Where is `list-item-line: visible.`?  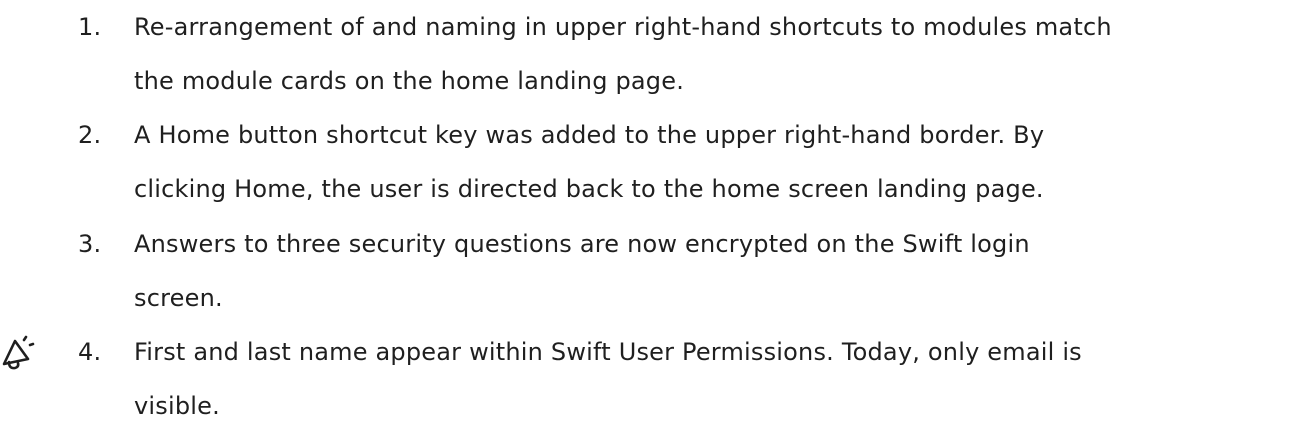
list-item-line: visible. is located at coordinates (177, 406).